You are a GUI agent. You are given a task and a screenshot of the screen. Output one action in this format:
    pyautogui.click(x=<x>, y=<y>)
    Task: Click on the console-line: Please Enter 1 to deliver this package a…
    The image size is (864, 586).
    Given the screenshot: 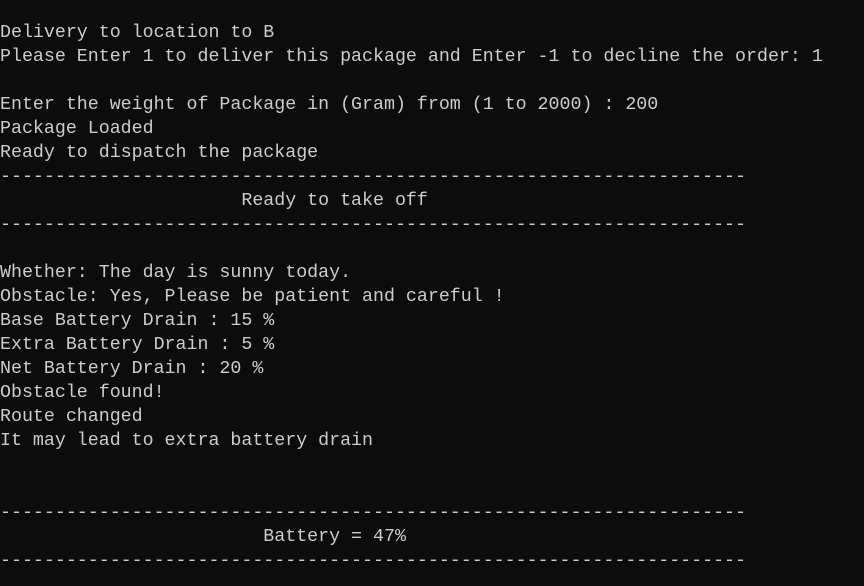 What is the action you would take?
    pyautogui.click(x=411, y=57)
    